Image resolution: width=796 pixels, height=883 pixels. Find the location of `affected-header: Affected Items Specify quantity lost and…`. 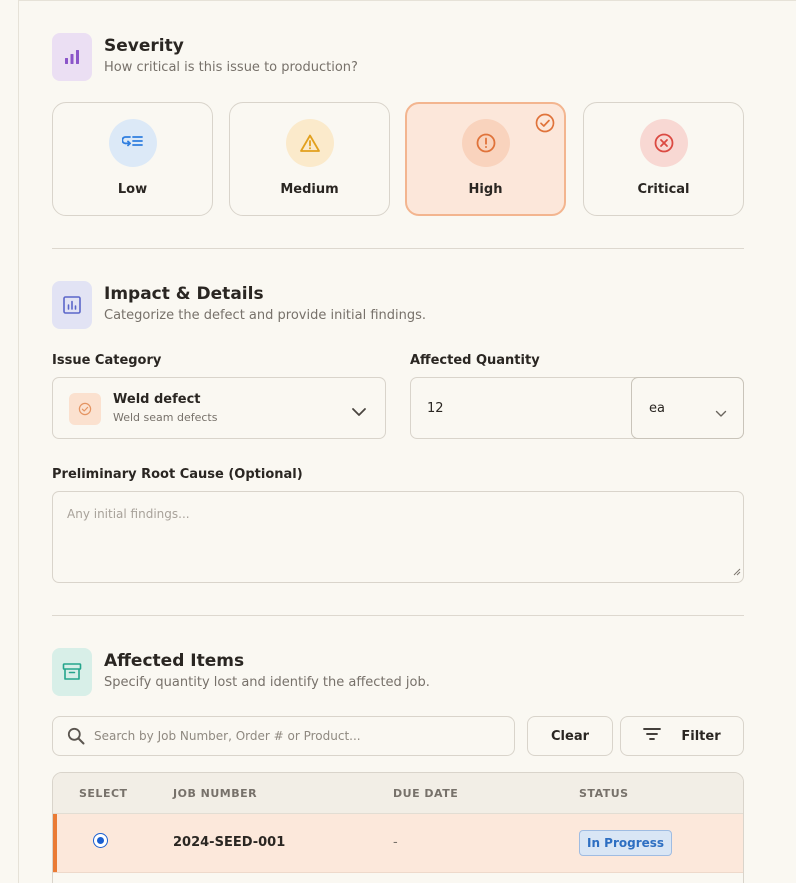

affected-header: Affected Items Specify quantity lost and… is located at coordinates (241, 672).